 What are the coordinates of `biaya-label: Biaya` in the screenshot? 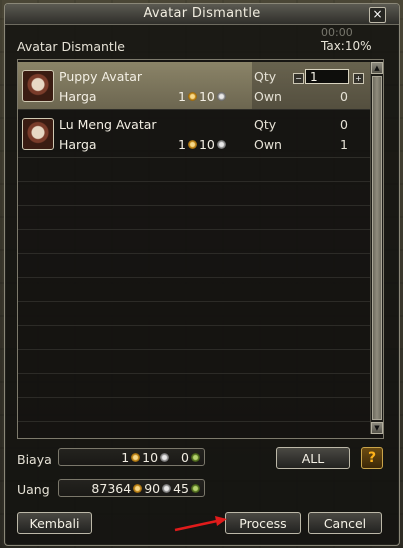 It's located at (34, 459).